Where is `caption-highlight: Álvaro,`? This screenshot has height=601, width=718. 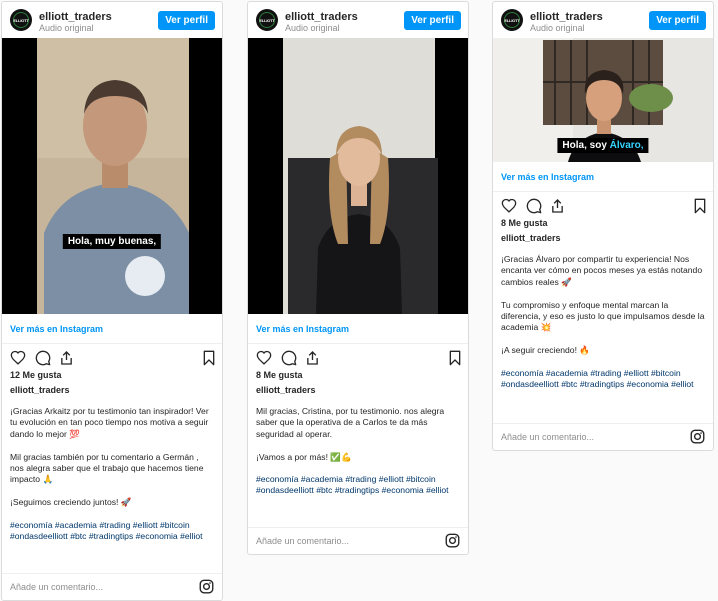
caption-highlight: Álvaro, is located at coordinates (626, 145).